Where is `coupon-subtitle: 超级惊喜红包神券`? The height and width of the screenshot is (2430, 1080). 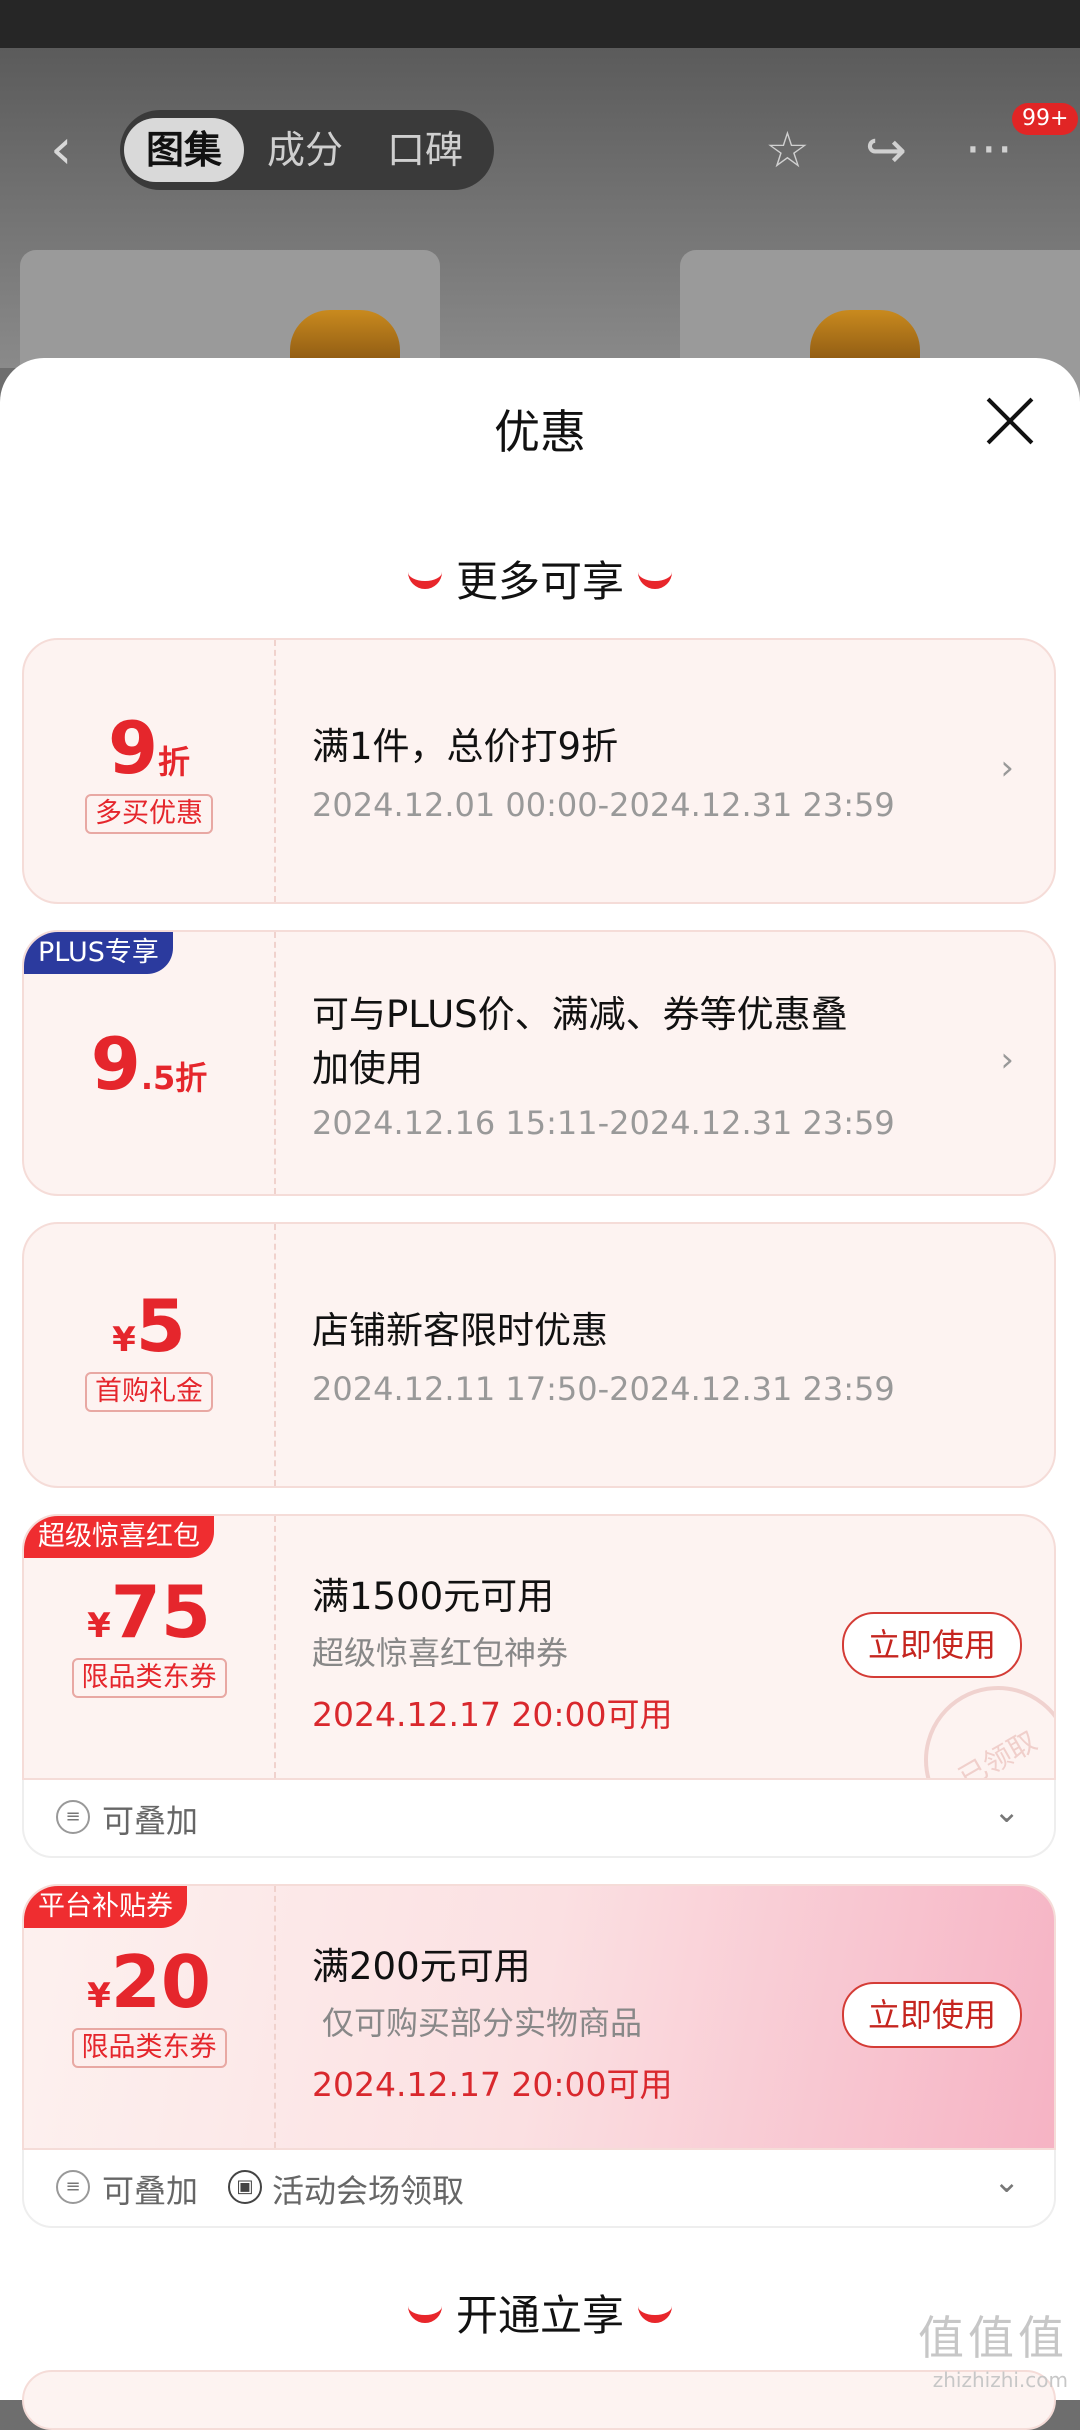
coupon-subtitle: 超级惊喜红包神券 is located at coordinates (440, 1653).